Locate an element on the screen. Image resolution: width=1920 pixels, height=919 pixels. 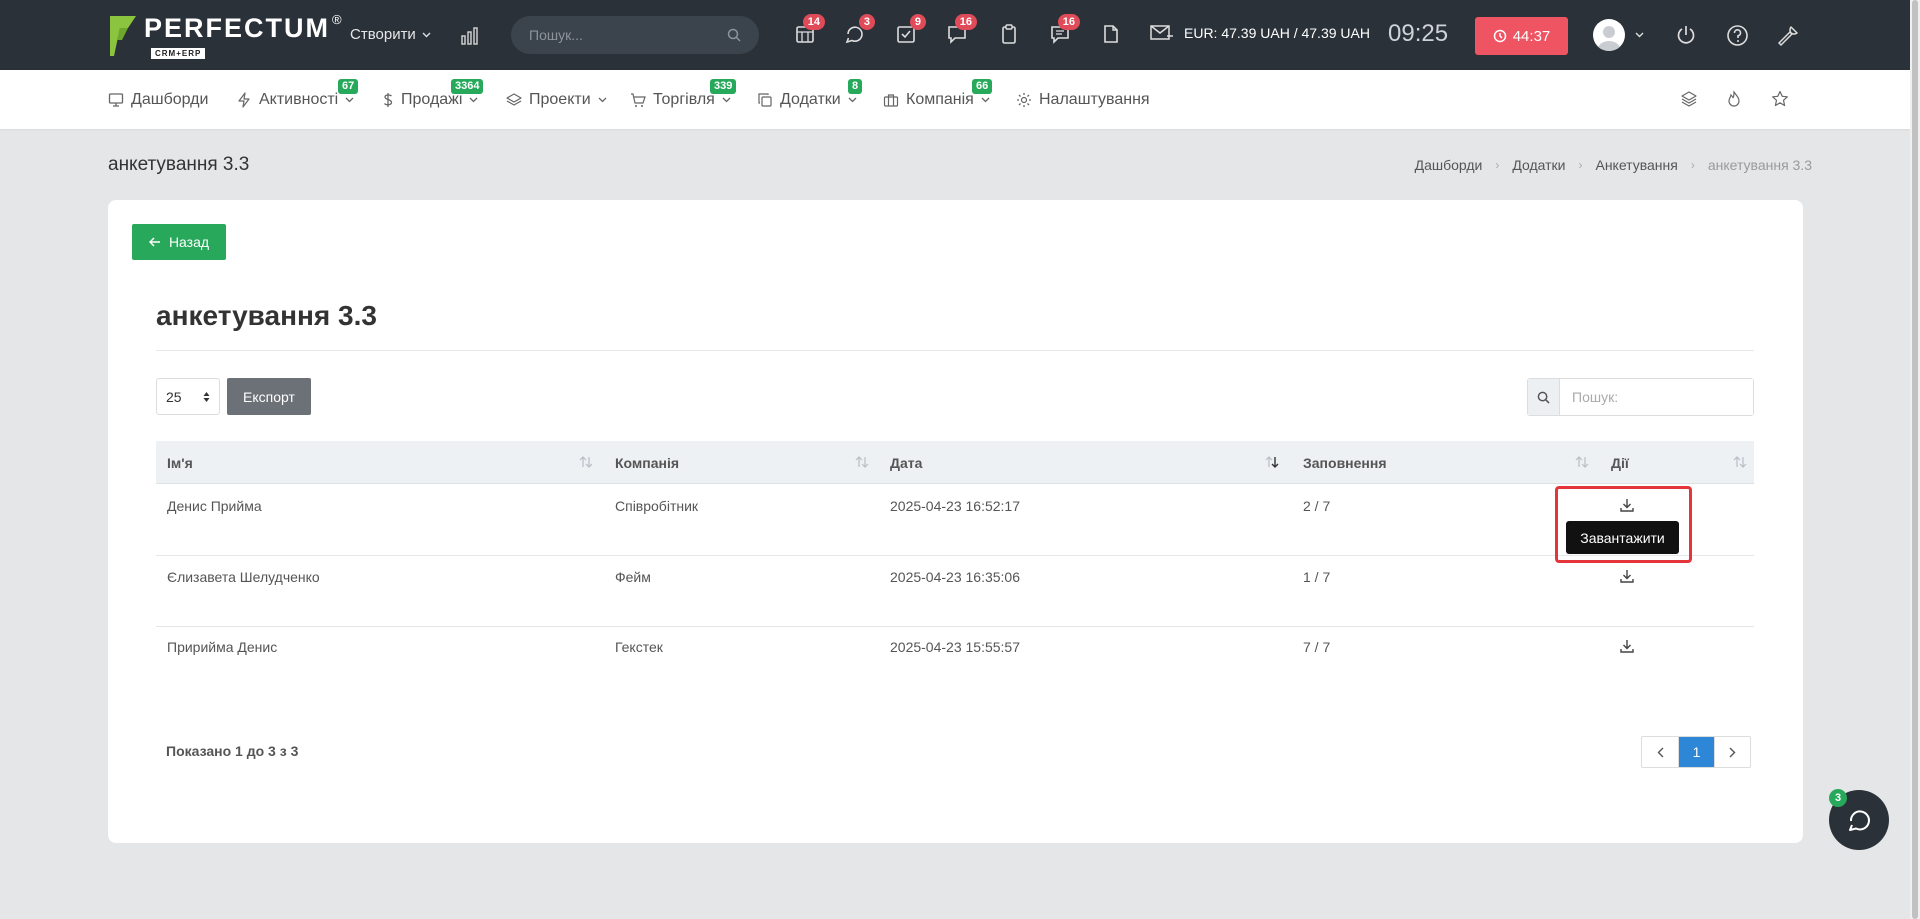
logo-registered: ® is located at coordinates (337, 19).